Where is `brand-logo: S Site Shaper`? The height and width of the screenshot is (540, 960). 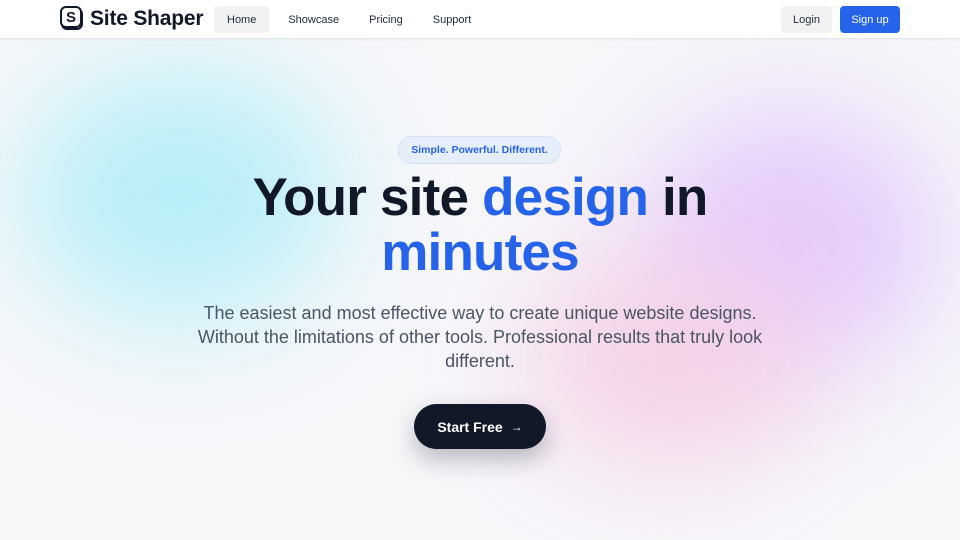 brand-logo: S Site Shaper is located at coordinates (132, 18).